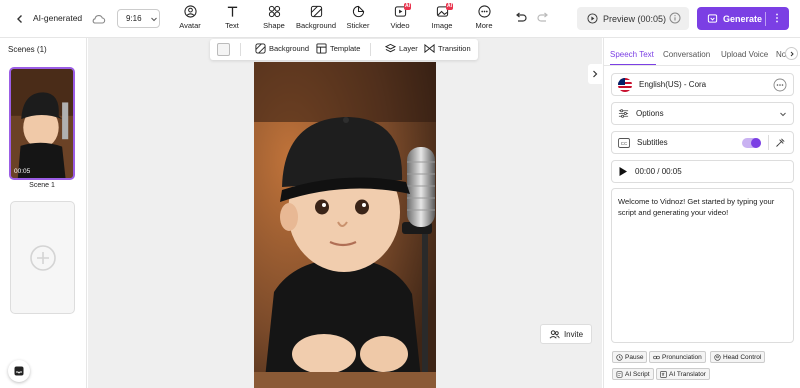 This screenshot has height=388, width=800. What do you see at coordinates (687, 374) in the screenshot?
I see `ai-translator-chip-label: AI Translator` at bounding box center [687, 374].